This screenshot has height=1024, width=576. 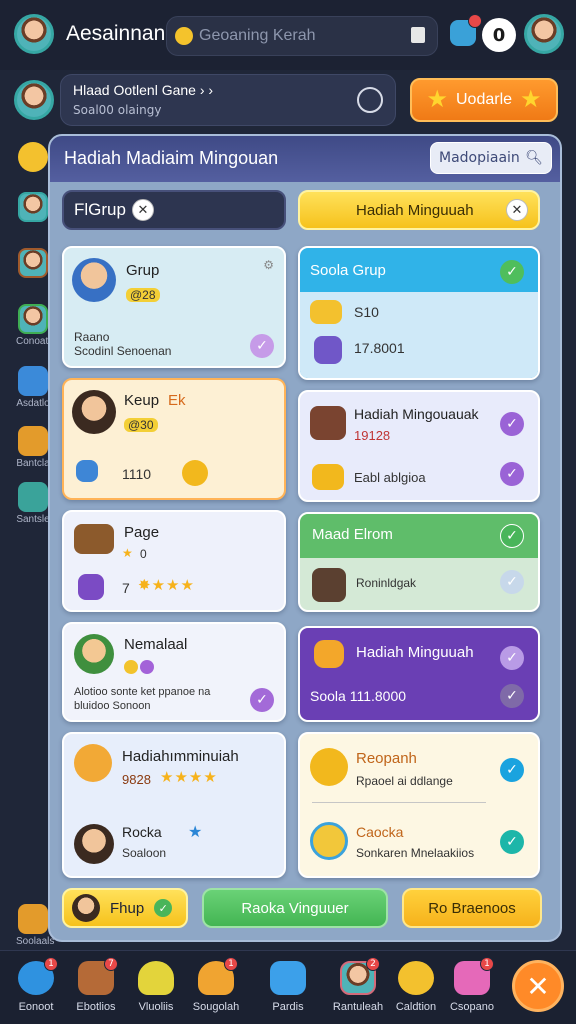 I want to click on nav-item-vluoliis: Vluoliis, so click(x=156, y=987).